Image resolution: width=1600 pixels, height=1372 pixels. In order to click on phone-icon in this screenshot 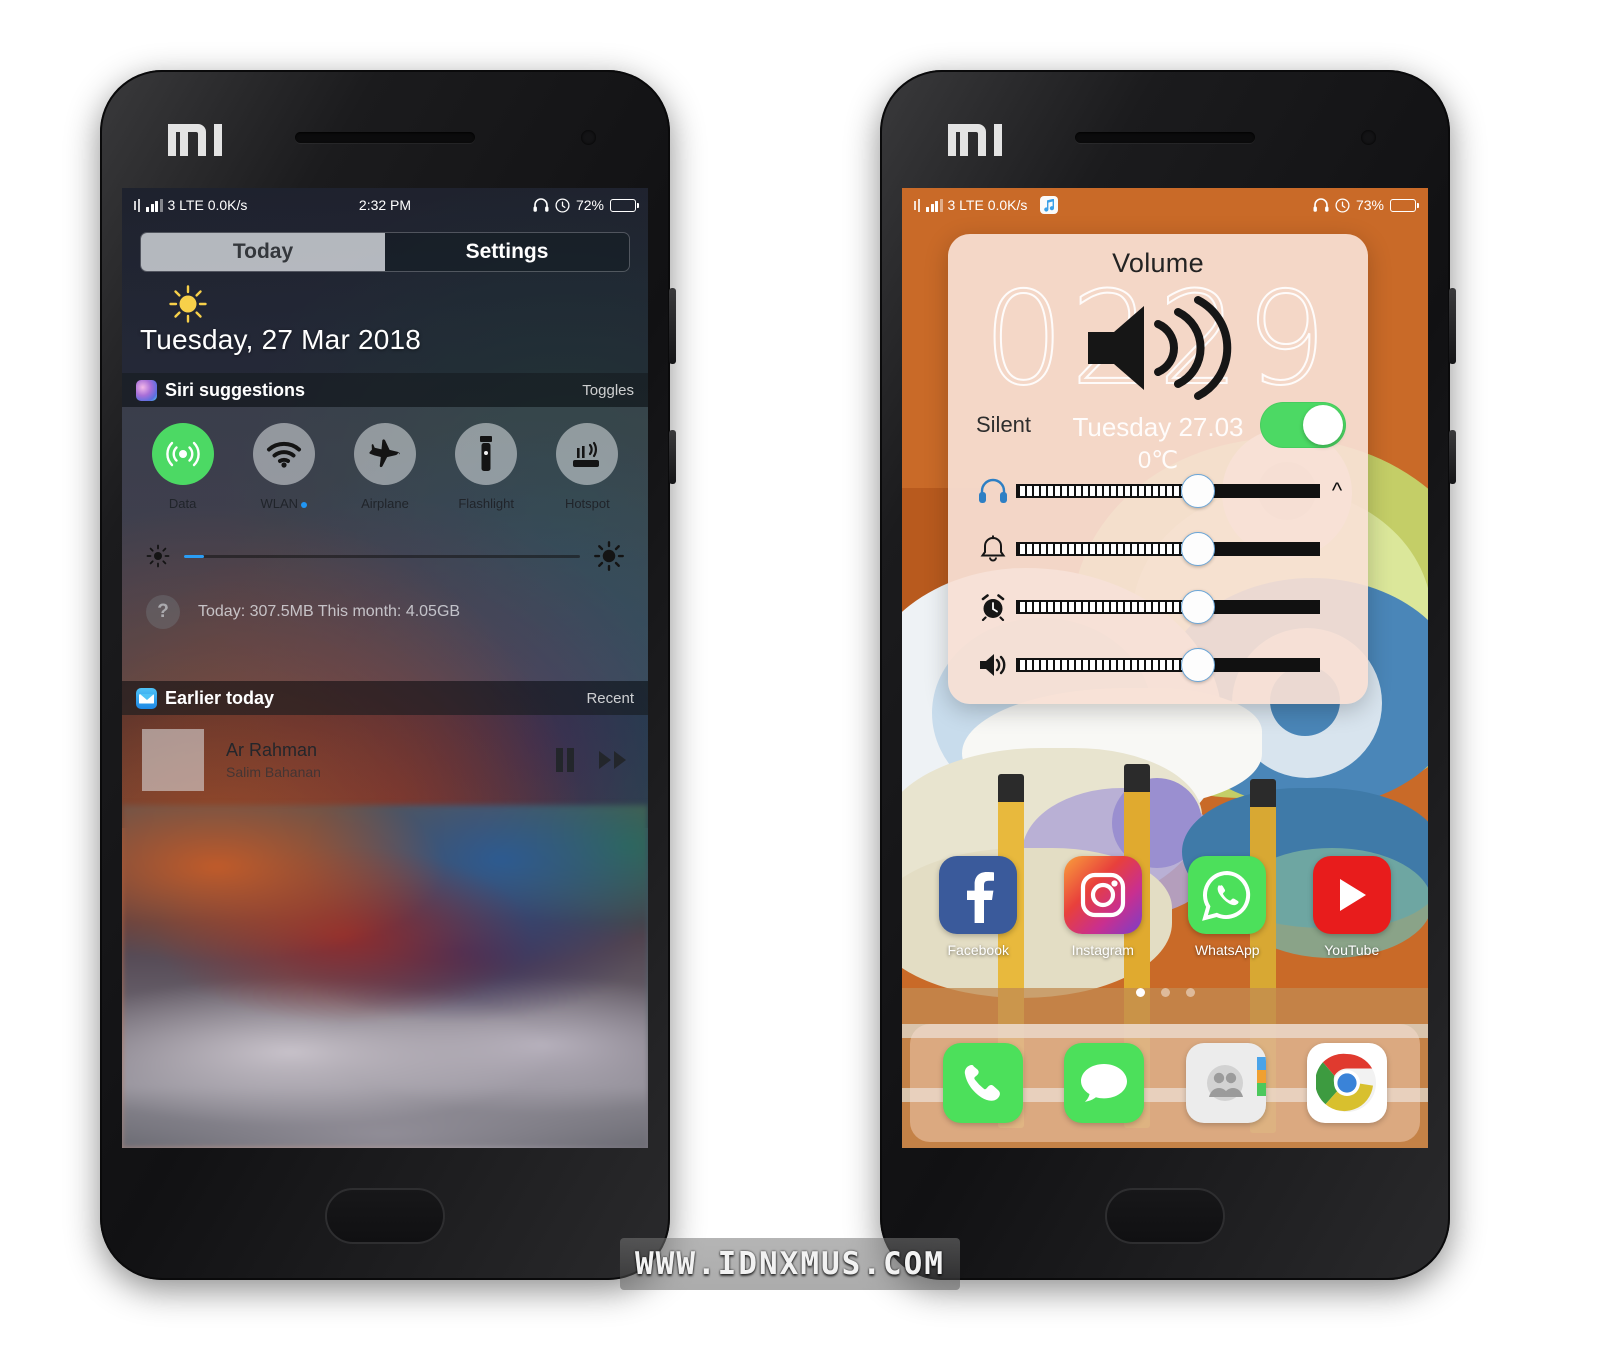, I will do `click(982, 1083)`.